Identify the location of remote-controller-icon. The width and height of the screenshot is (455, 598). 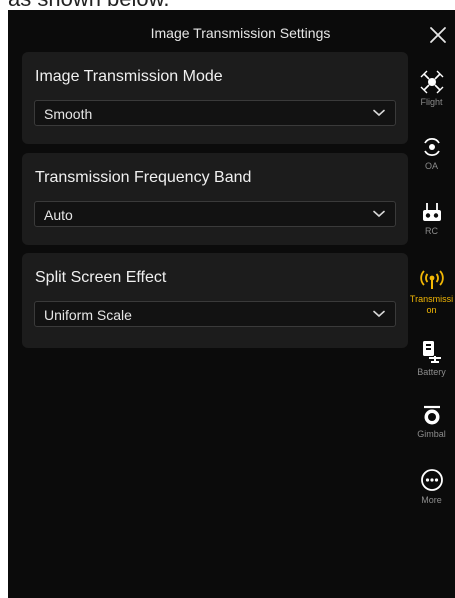
(431, 212).